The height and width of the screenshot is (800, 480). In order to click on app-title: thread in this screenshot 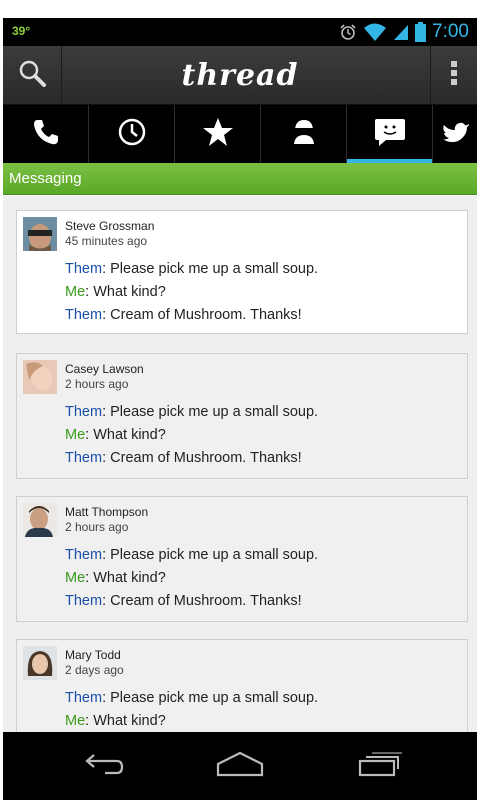, I will do `click(240, 75)`.